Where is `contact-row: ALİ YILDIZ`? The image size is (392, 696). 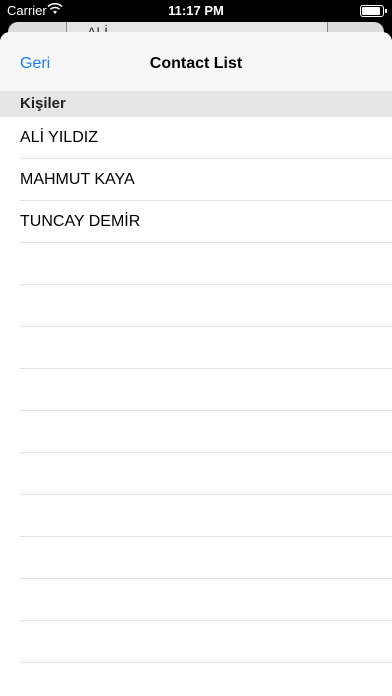
contact-row: ALİ YILDIZ is located at coordinates (206, 138).